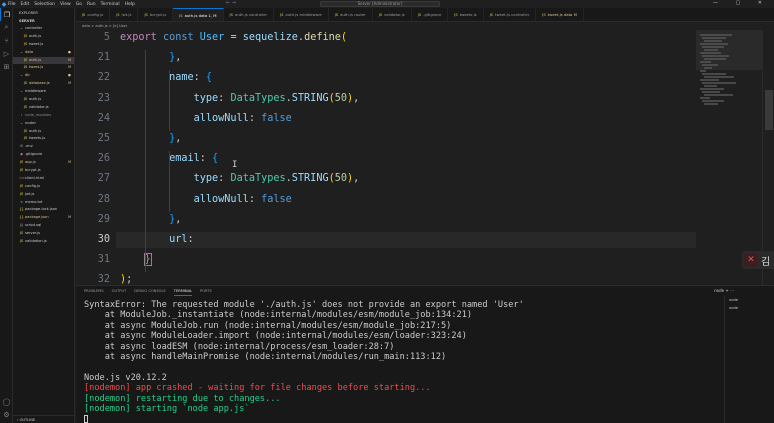 The width and height of the screenshot is (774, 423). I want to click on tree-item-label: auth.js, so click(35, 99).